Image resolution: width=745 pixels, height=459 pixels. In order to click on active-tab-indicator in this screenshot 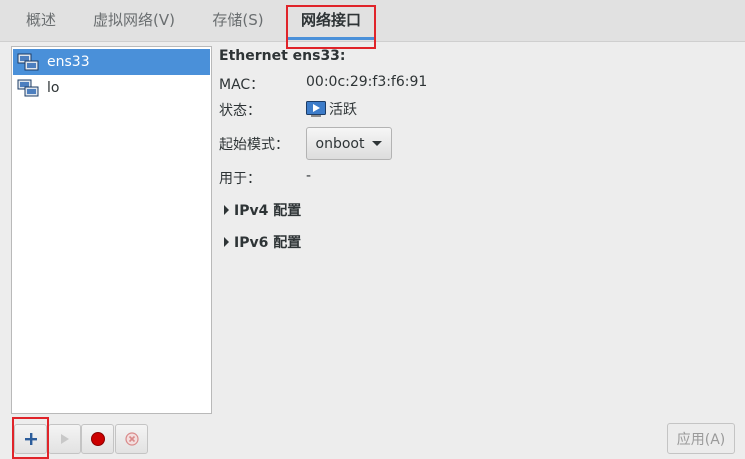, I will do `click(331, 38)`.